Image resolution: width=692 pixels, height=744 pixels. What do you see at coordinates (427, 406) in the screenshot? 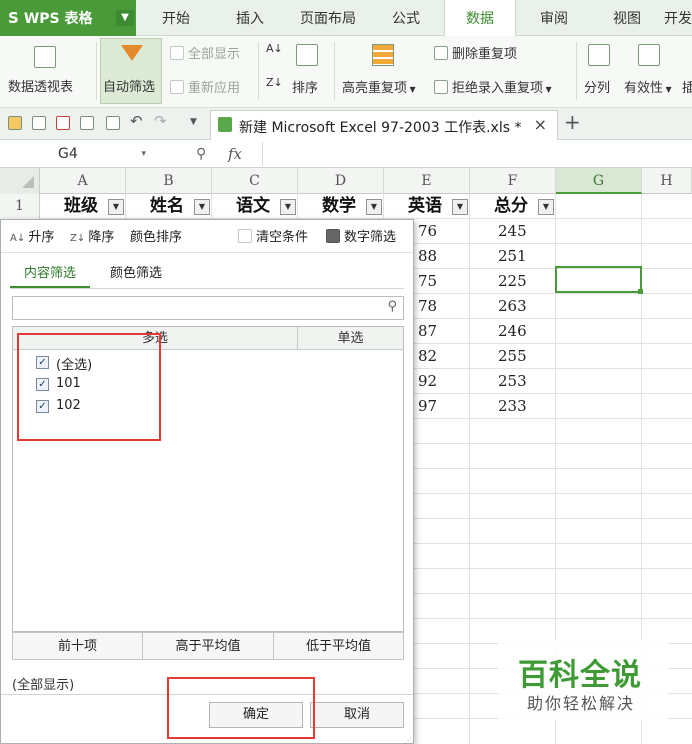
I see `cell-english: 97` at bounding box center [427, 406].